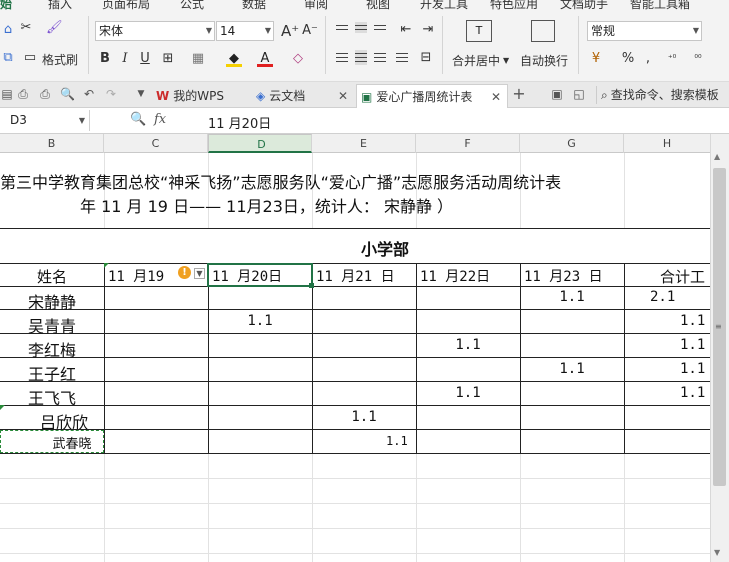 This screenshot has height=562, width=729. I want to click on export-pdf-icon: ⎙, so click(23, 94).